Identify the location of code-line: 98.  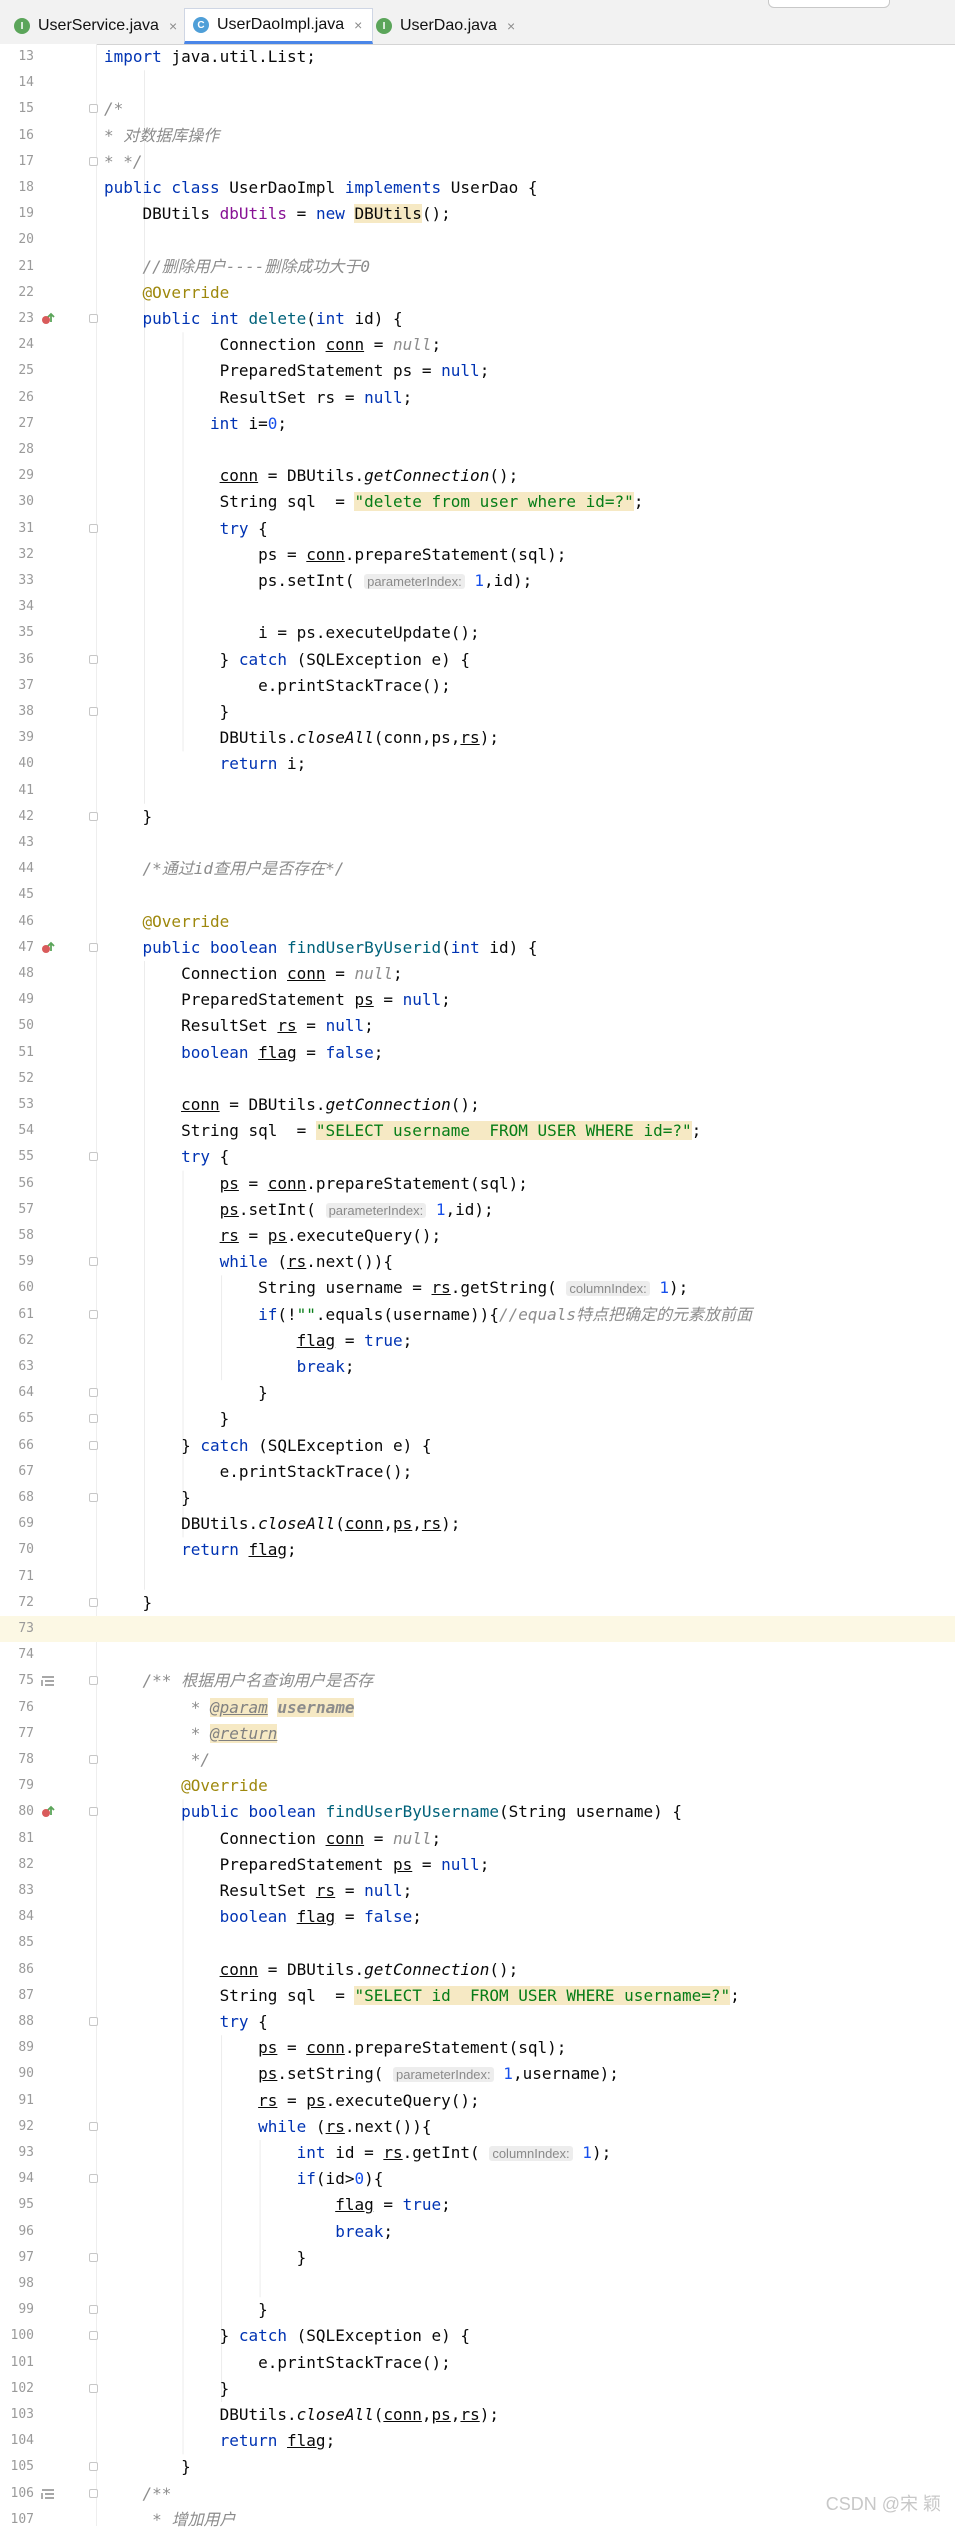
(477, 2284).